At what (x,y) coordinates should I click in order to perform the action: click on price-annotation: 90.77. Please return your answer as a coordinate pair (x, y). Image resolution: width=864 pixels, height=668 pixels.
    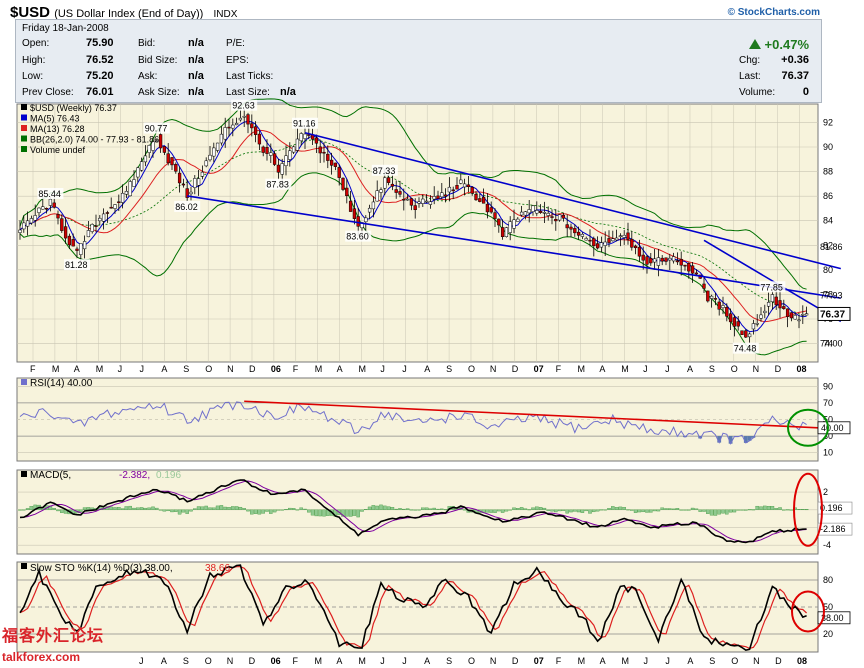
    Looking at the image, I should click on (156, 129).